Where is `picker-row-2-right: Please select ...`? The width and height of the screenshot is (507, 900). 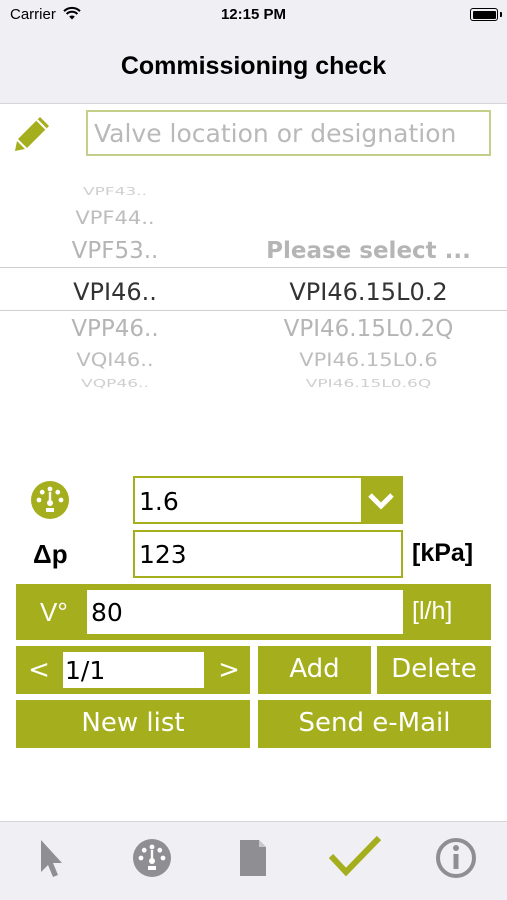
picker-row-2-right: Please select ... is located at coordinates (368, 251).